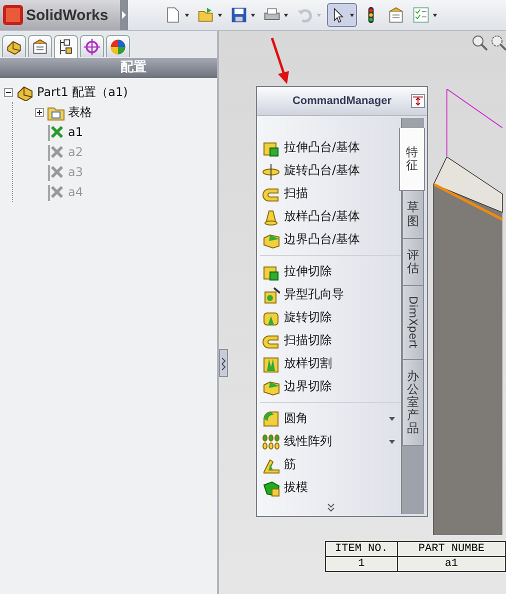  What do you see at coordinates (413, 403) in the screenshot?
I see `vertical-tab: 办公室产品` at bounding box center [413, 403].